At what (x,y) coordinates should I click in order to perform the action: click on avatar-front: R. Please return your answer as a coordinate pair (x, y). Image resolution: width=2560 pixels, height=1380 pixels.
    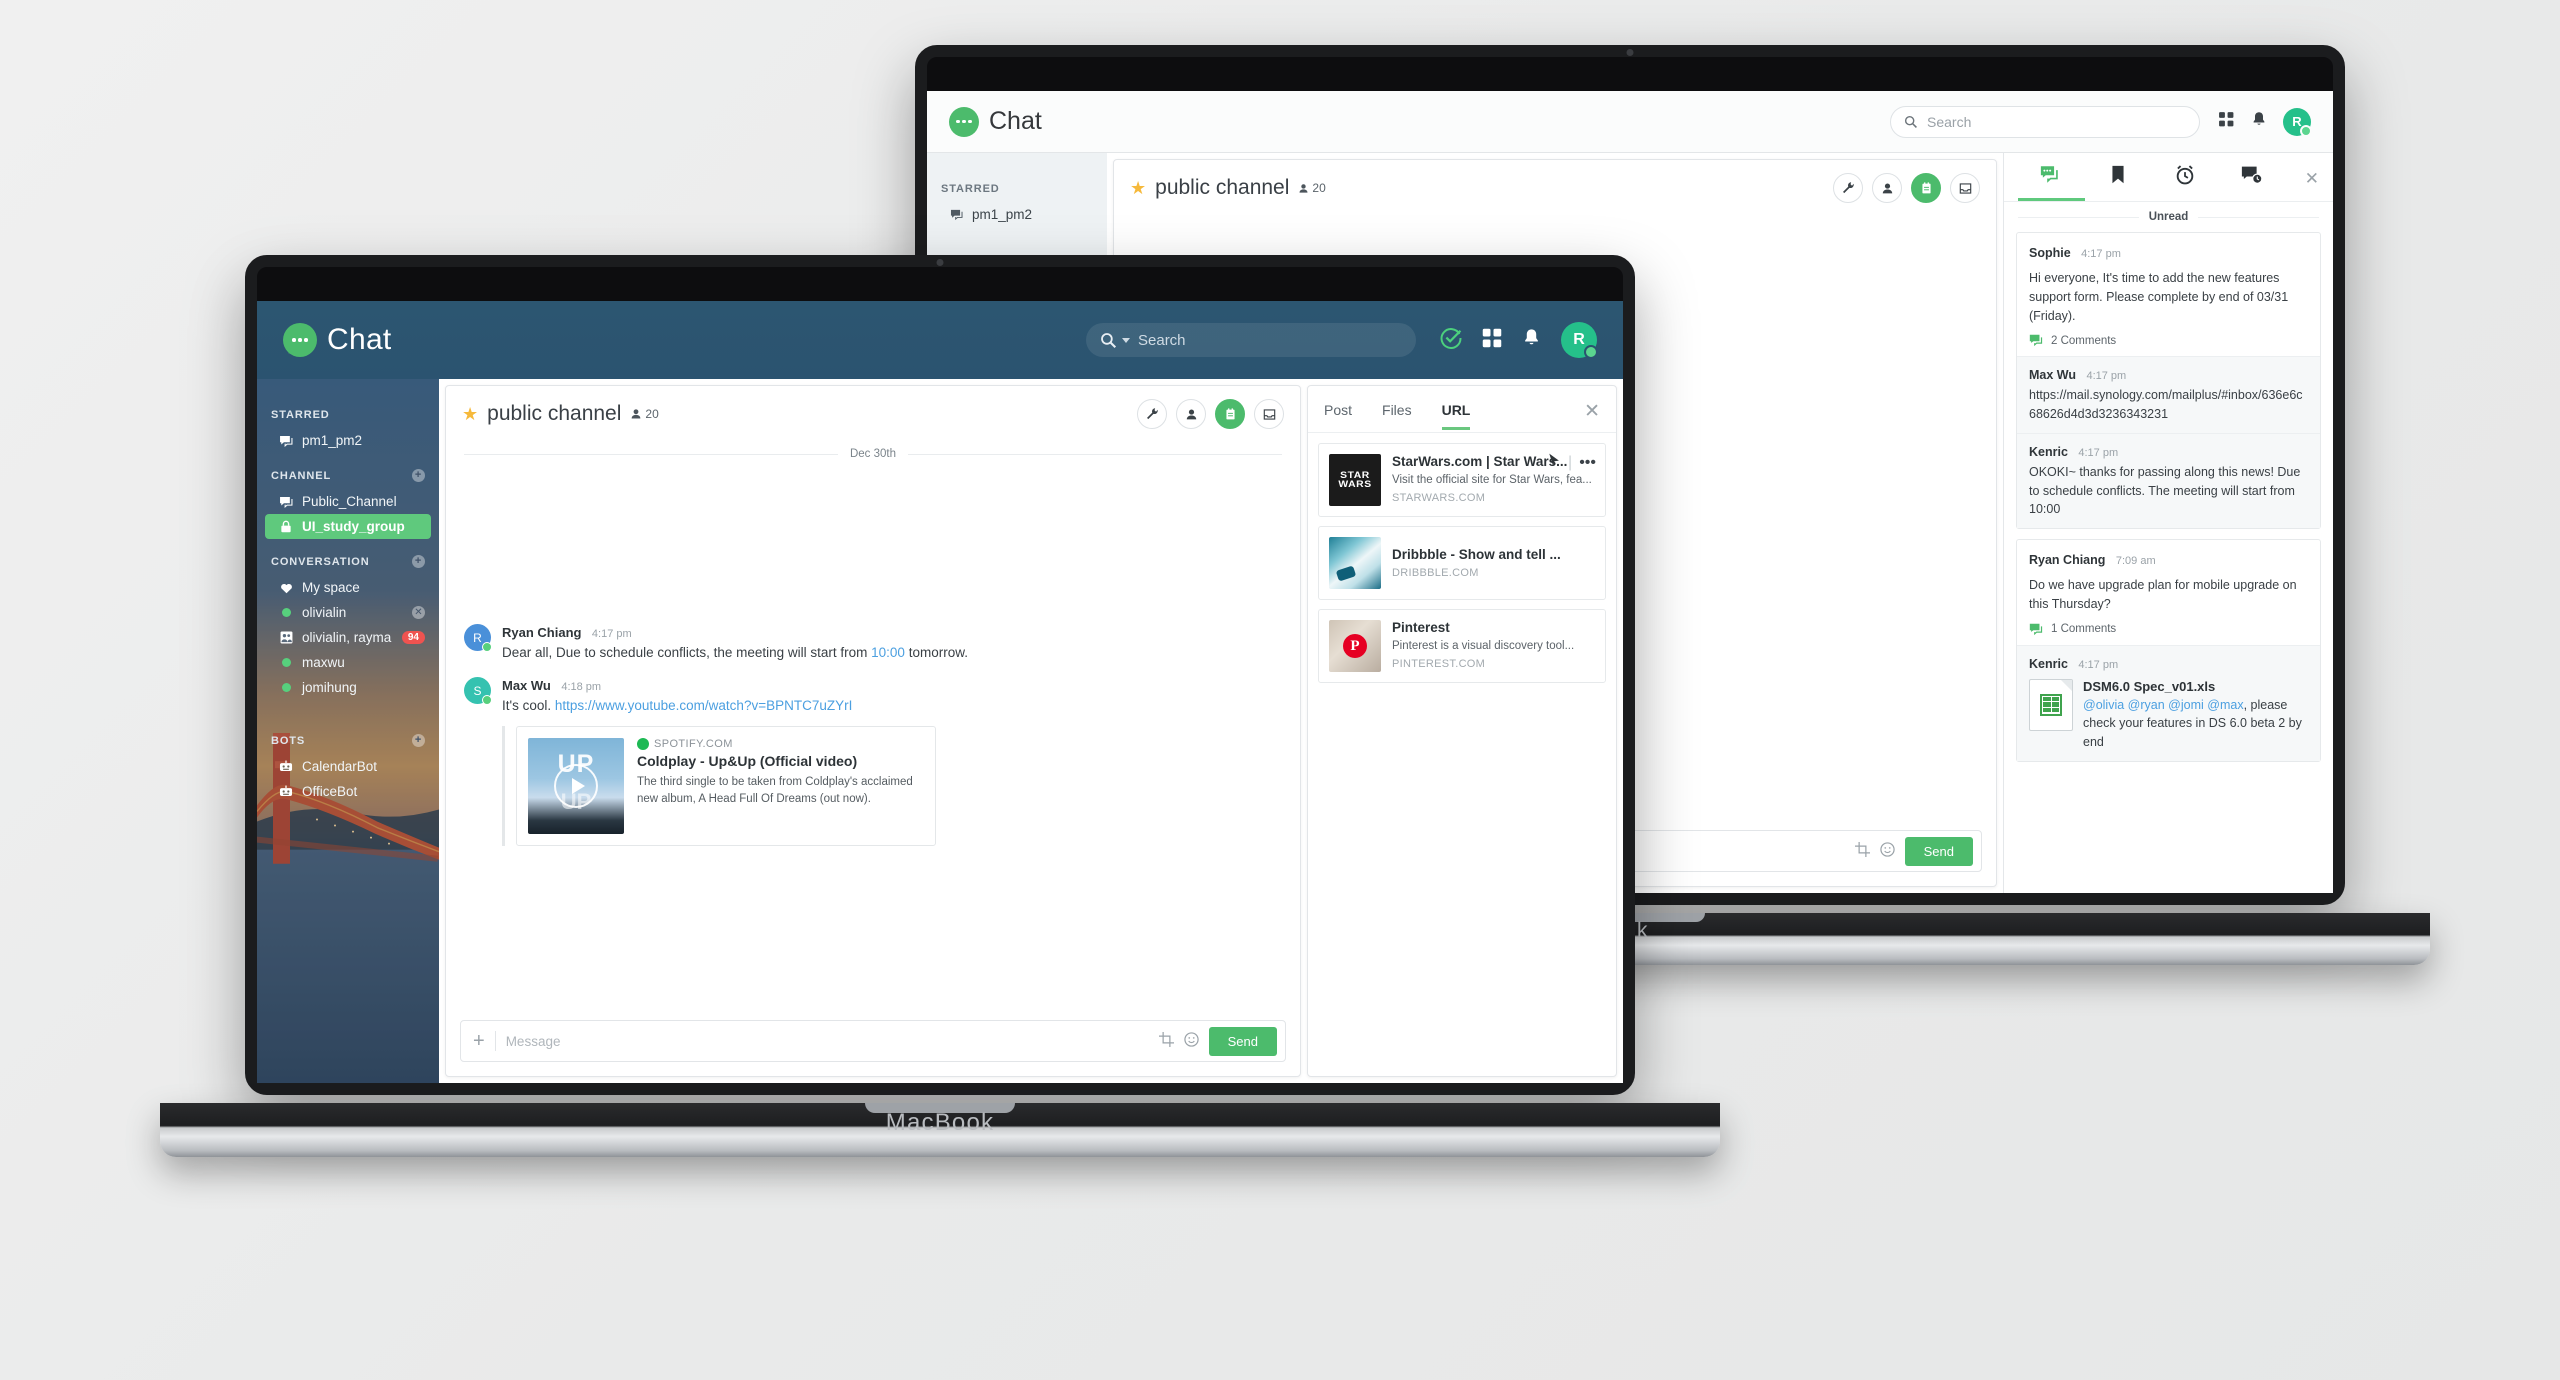
    Looking at the image, I should click on (1579, 340).